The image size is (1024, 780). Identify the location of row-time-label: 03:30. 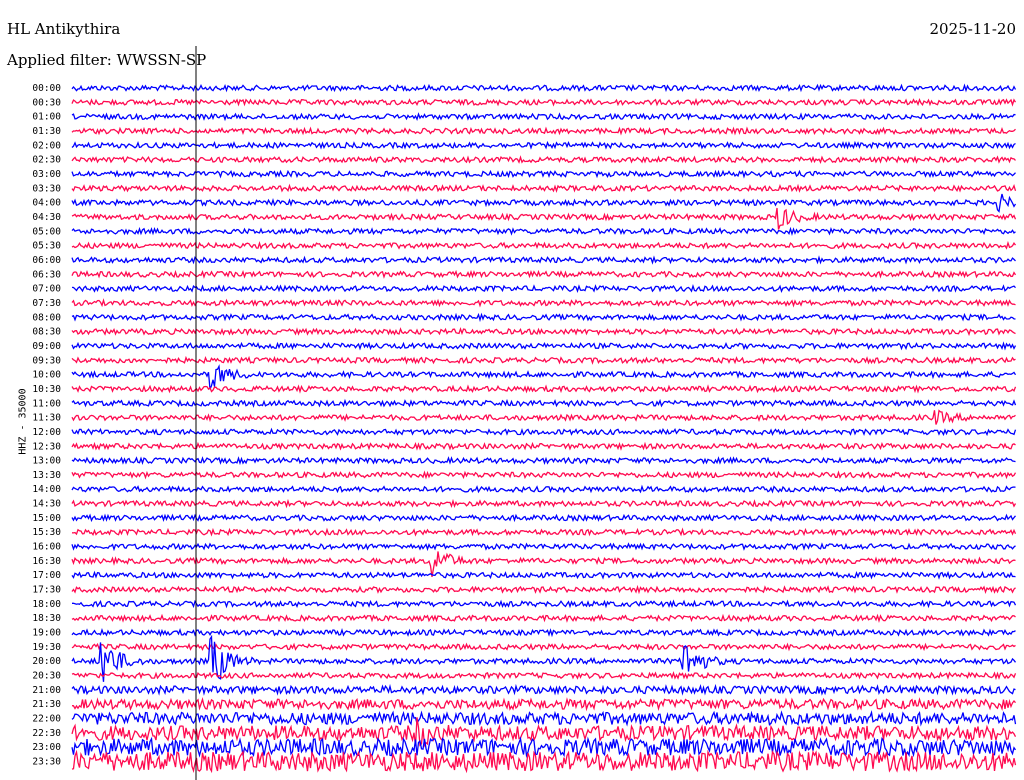
(46, 188).